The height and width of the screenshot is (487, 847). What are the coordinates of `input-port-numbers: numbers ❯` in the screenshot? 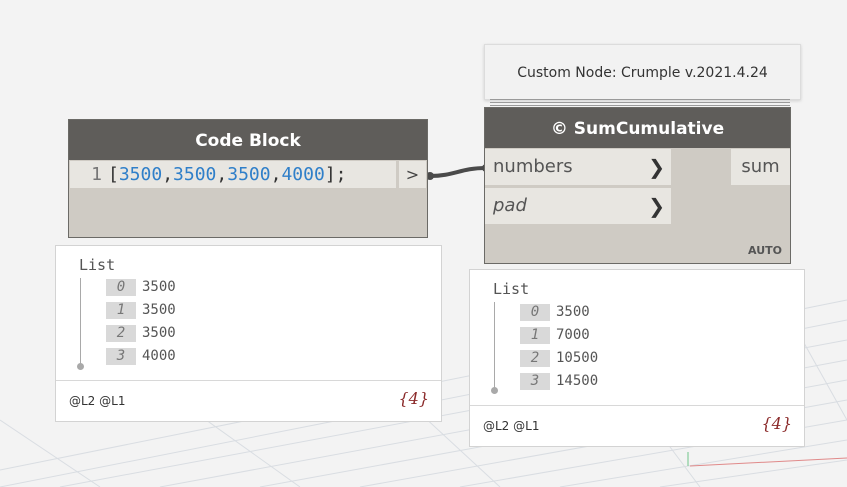 It's located at (578, 167).